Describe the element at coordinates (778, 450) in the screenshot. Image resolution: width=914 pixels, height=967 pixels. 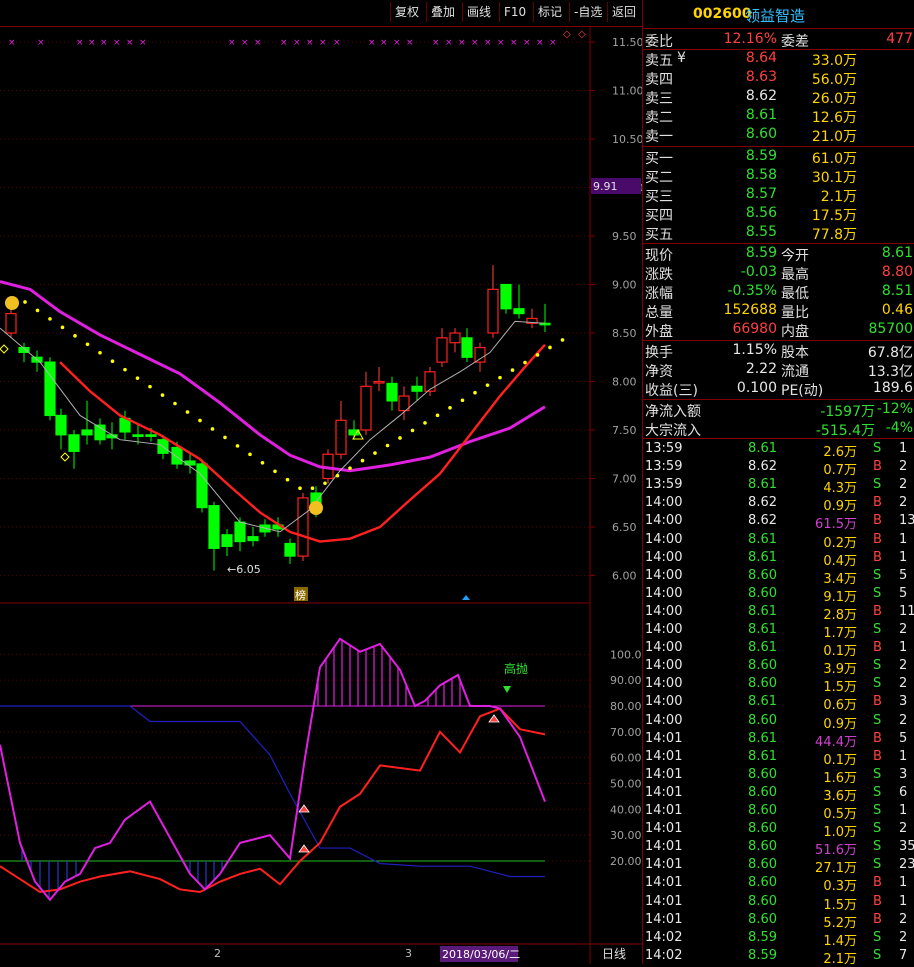
I see `tick-row: 13:59 8.61 2.6万 S 1` at that location.